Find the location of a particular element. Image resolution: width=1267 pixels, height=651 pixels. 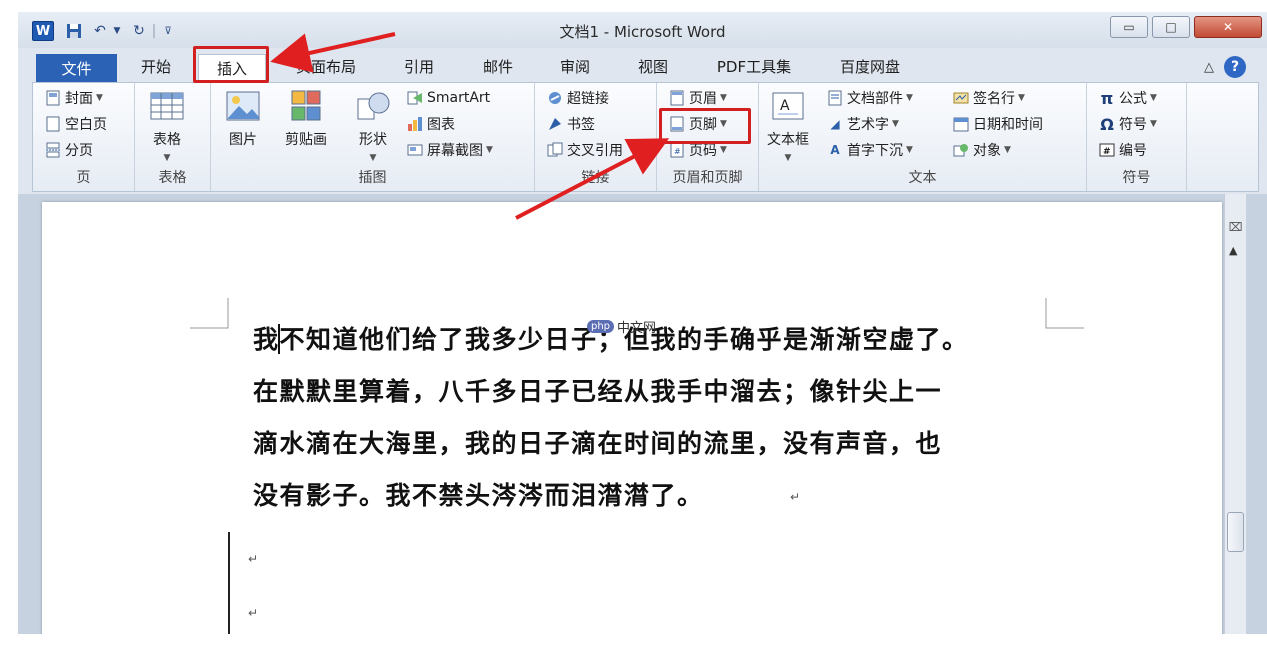

signature-line-icon is located at coordinates (961, 98).